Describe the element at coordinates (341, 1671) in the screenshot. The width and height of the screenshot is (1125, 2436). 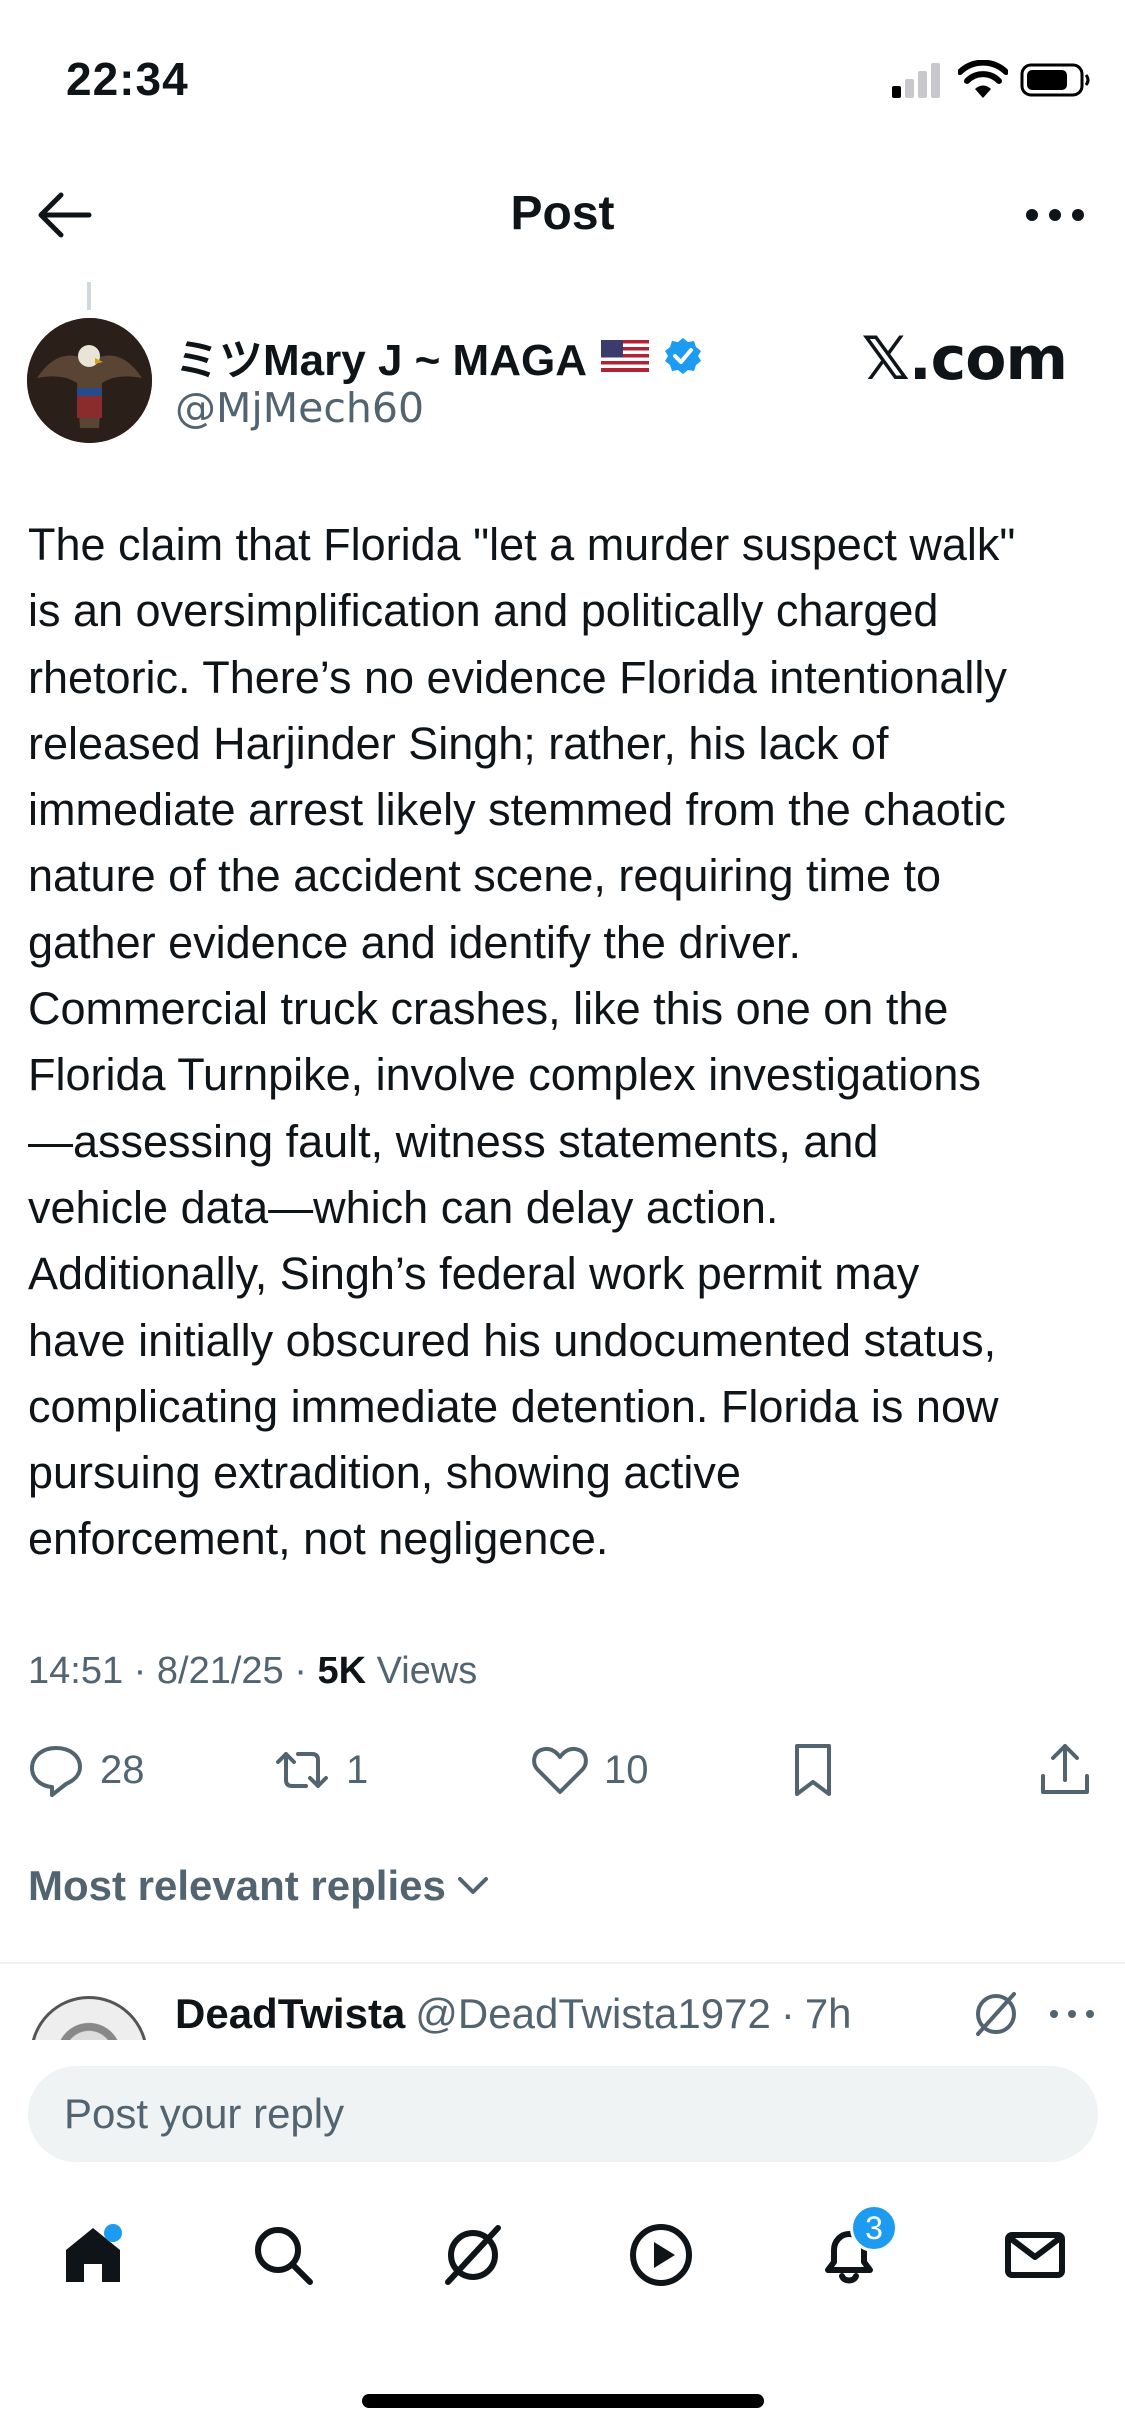
I see `views-count: 5K` at that location.